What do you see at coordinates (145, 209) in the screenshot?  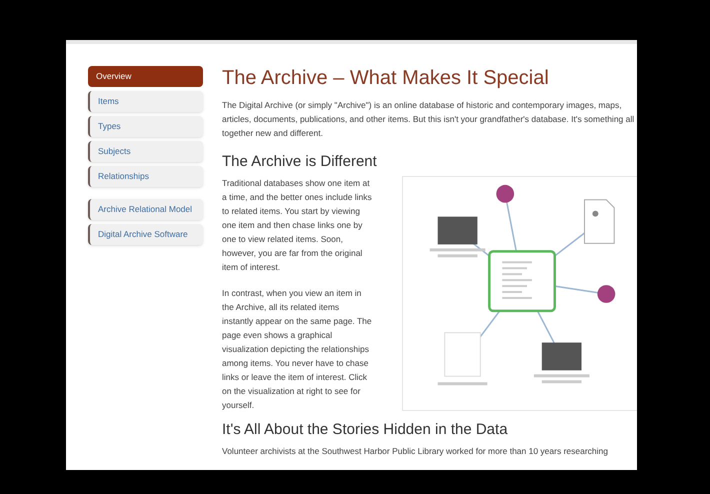 I see `sidebar-item: Archive Relational Model` at bounding box center [145, 209].